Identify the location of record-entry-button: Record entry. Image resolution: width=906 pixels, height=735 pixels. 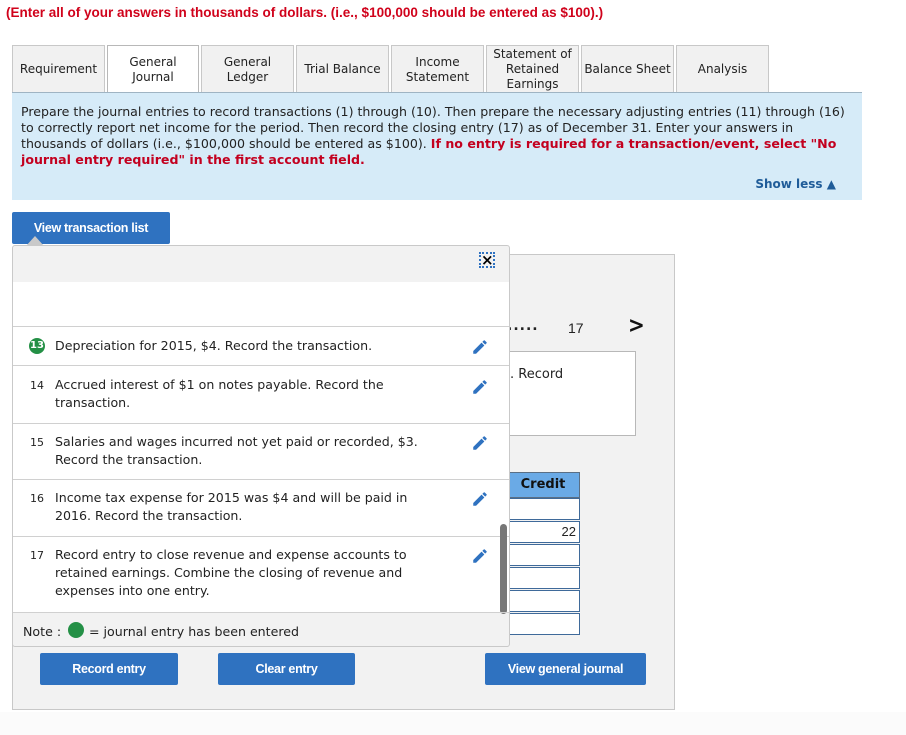
(109, 669).